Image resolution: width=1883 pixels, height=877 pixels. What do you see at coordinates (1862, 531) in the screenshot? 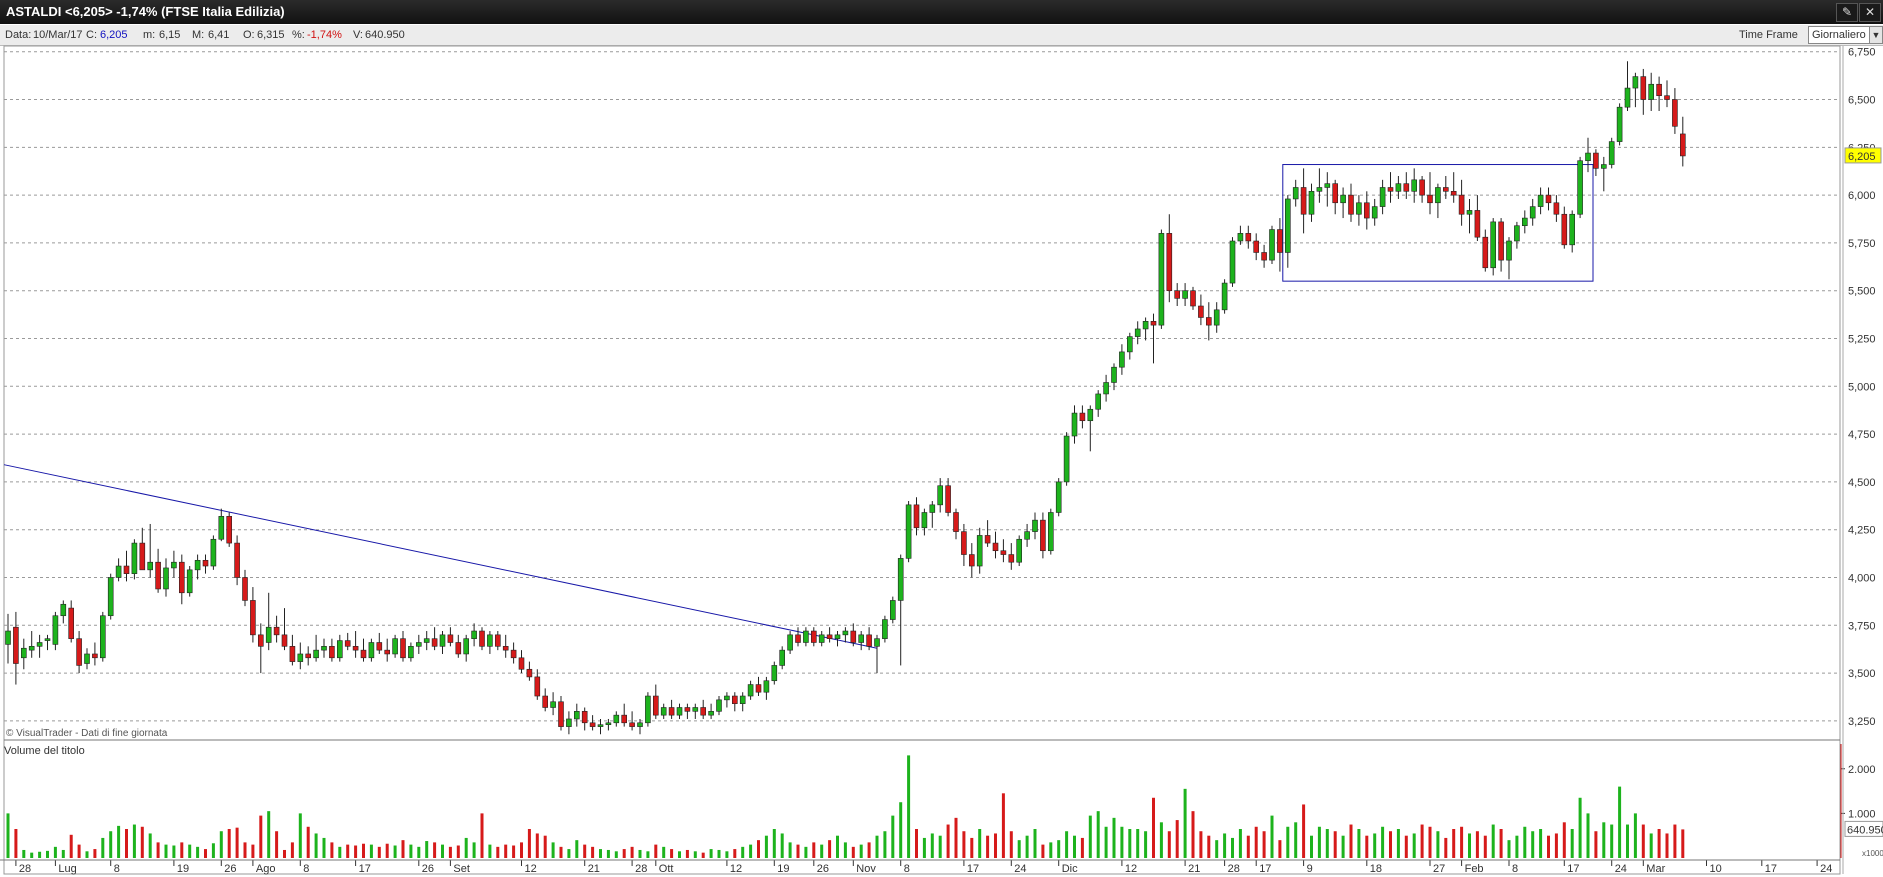
I see `y-tick-label: 4,250` at bounding box center [1862, 531].